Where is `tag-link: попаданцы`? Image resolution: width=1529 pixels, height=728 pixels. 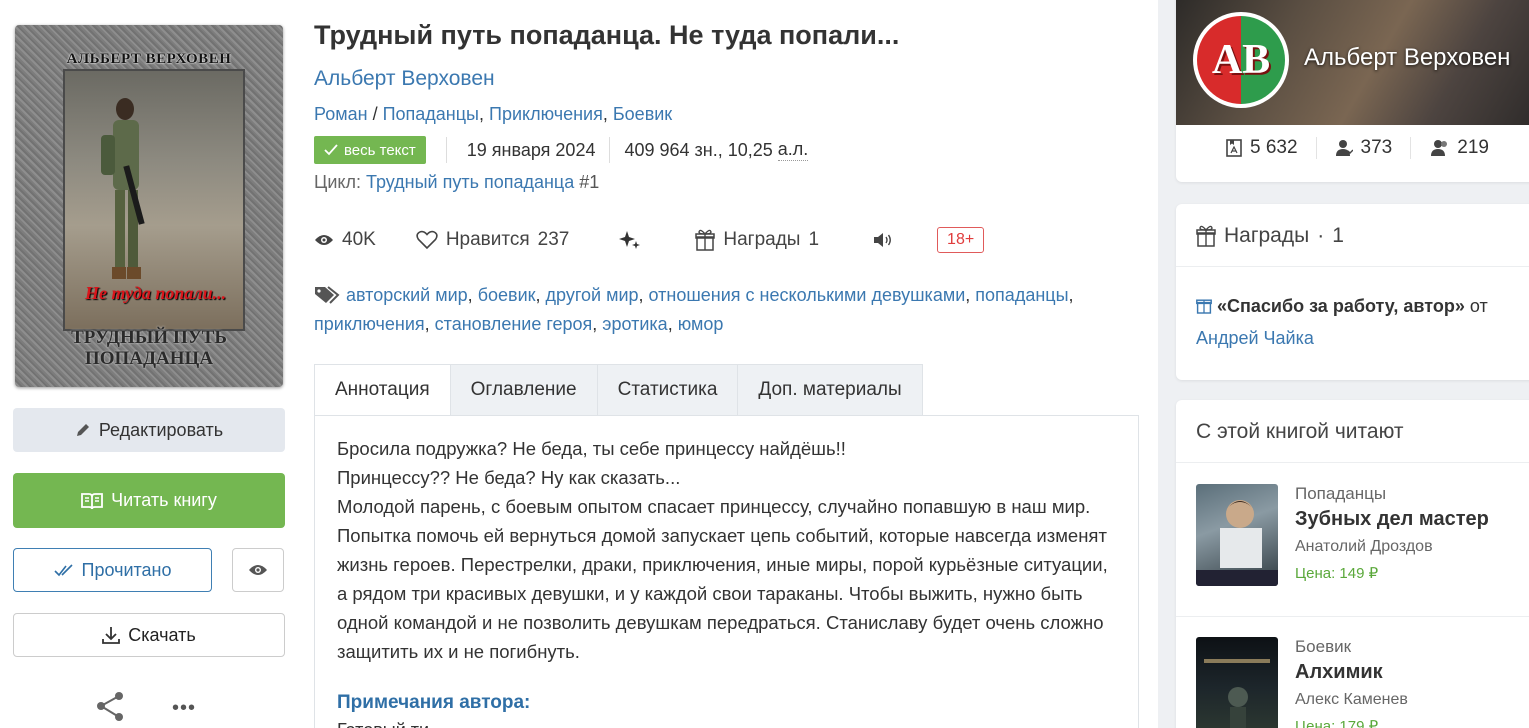 tag-link: попаданцы is located at coordinates (1021, 295).